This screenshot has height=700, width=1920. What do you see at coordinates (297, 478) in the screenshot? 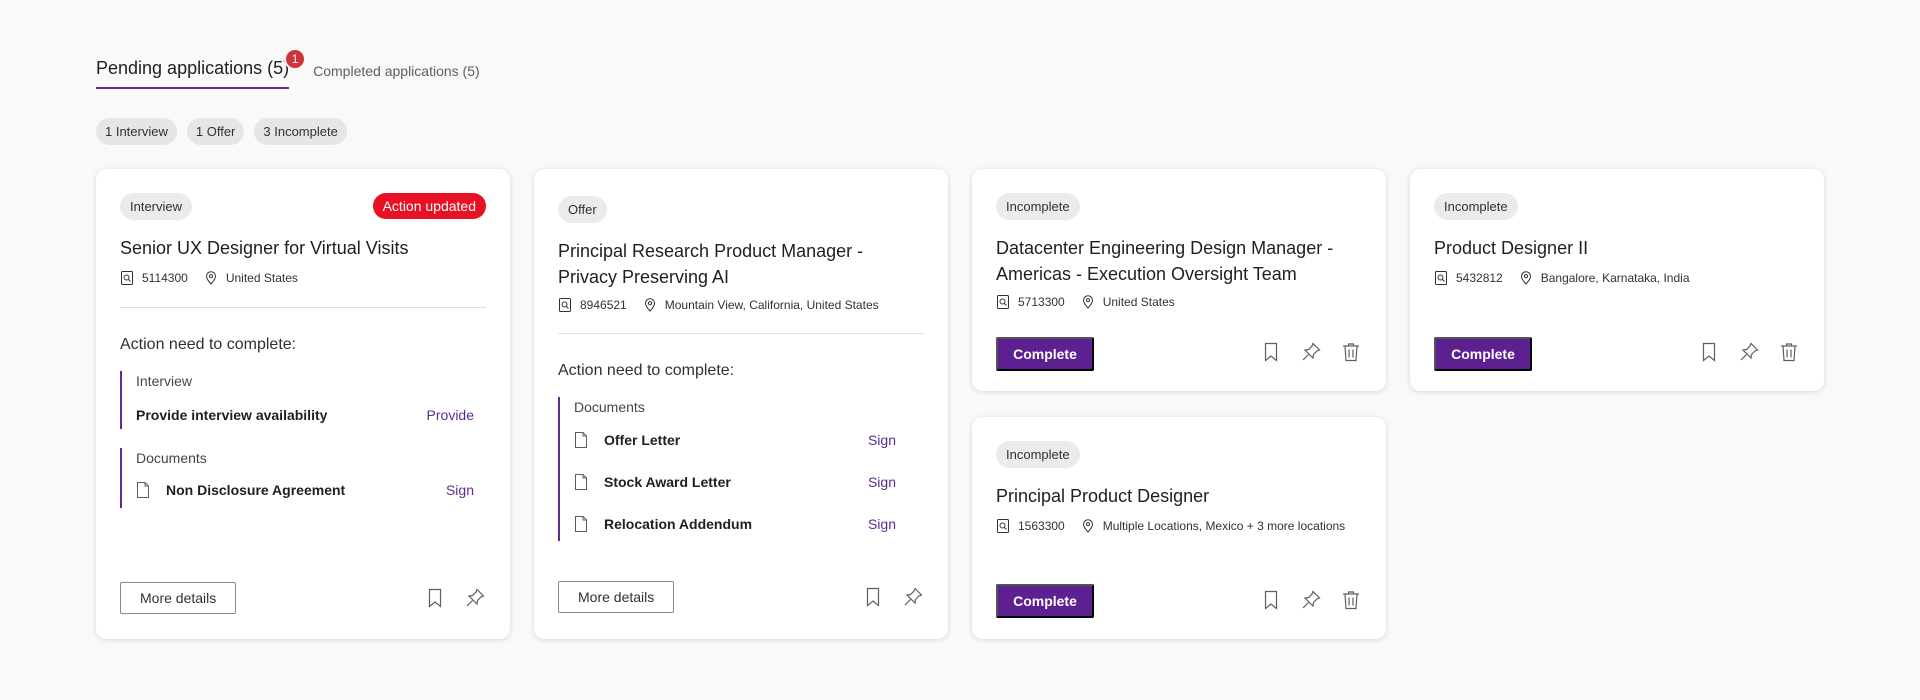
I see `documents-action-group: Documents Non Disclosure Agreement Sign` at bounding box center [297, 478].